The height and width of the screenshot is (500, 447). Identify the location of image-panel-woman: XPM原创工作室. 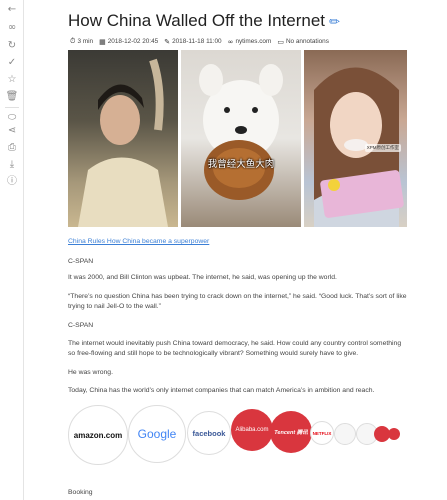
(355, 138).